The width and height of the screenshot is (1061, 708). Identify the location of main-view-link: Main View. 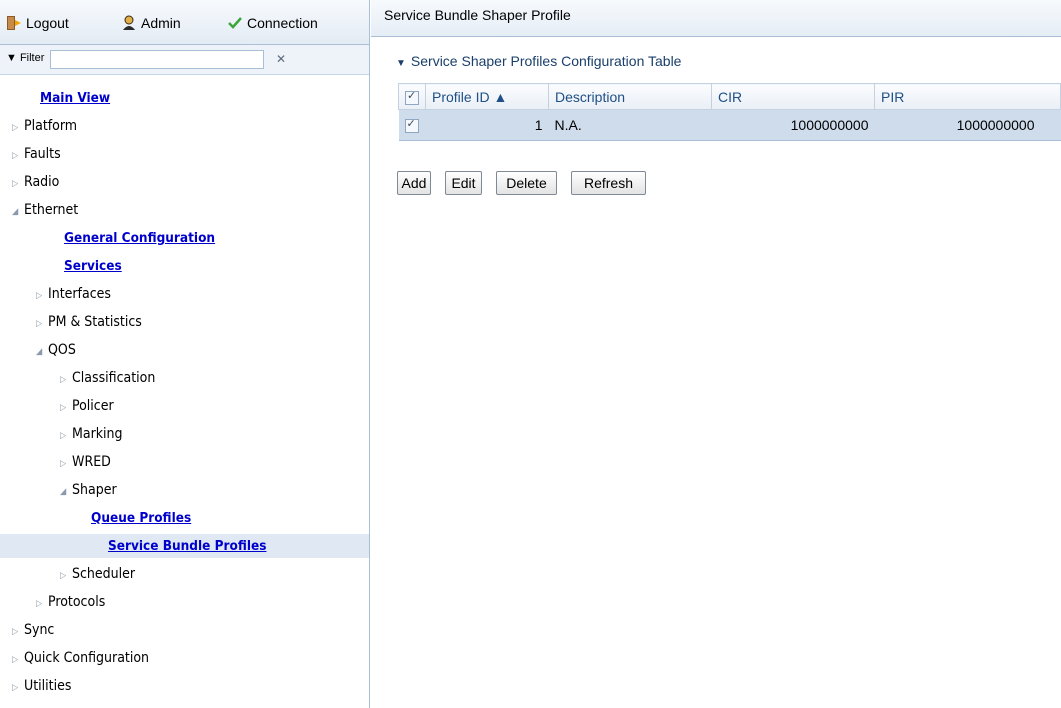
(75, 98).